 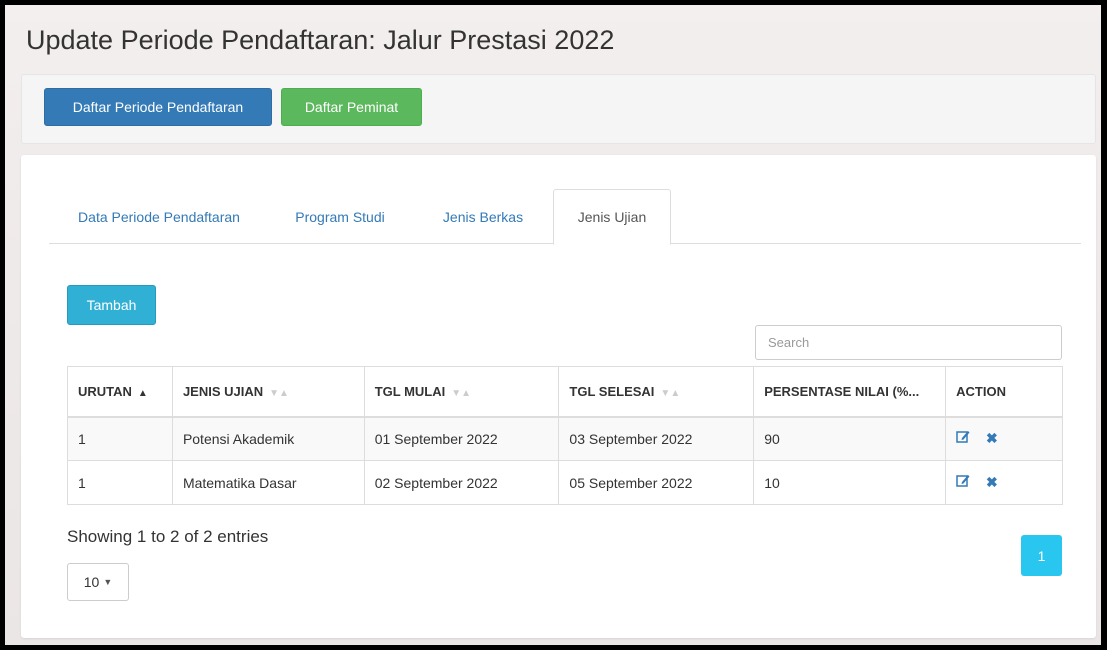 I want to click on column-label: TGL MULAI, so click(x=410, y=391).